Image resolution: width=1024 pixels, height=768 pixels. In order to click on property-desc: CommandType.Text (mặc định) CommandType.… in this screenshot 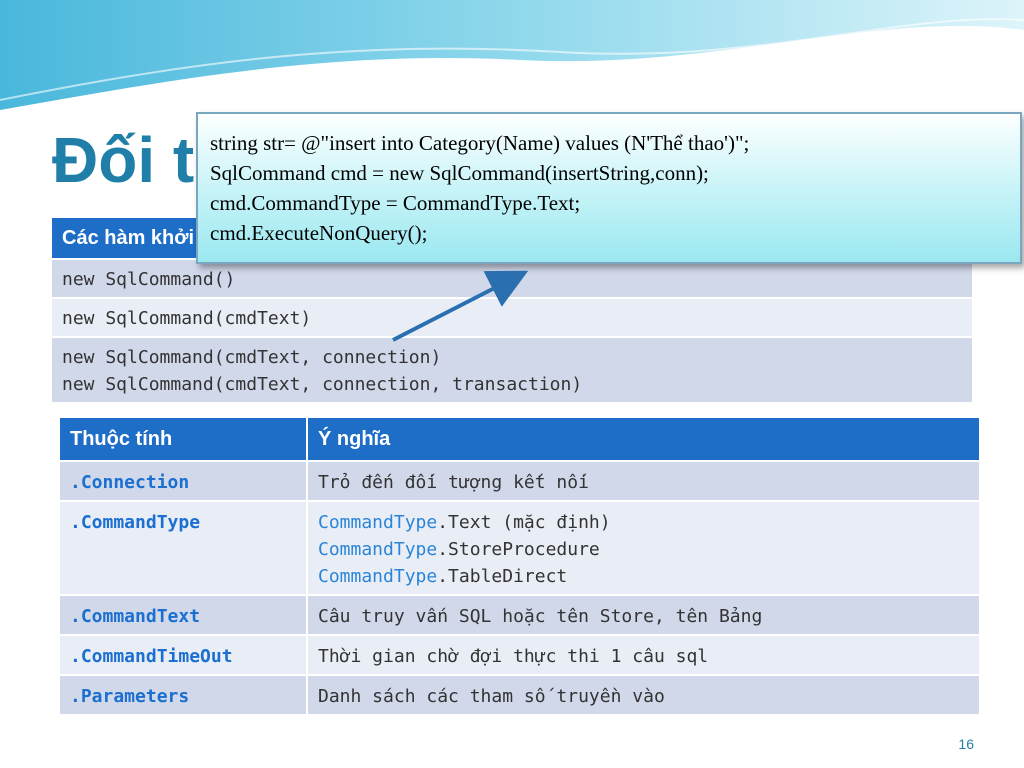, I will do `click(644, 548)`.